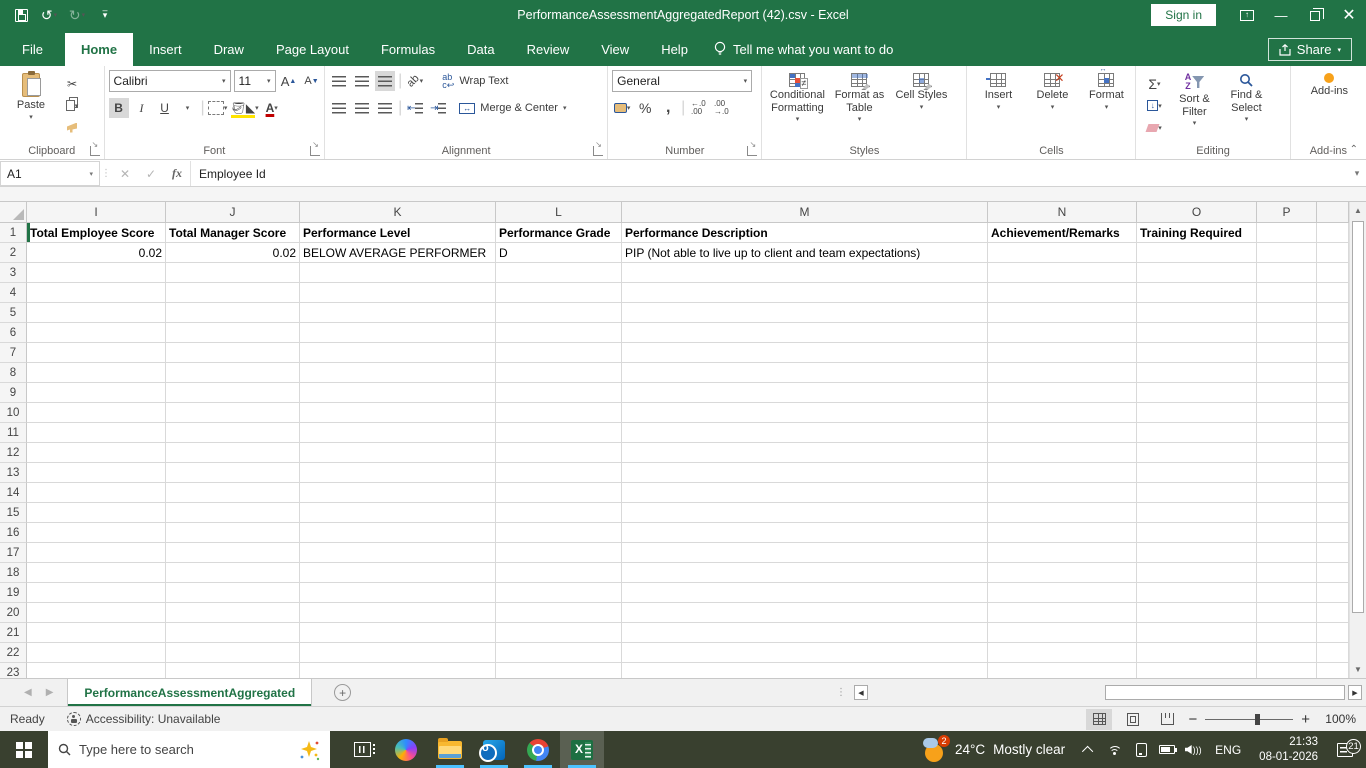 The image size is (1366, 768). Describe the element at coordinates (1197, 573) in the screenshot. I see `cell-O18` at that location.